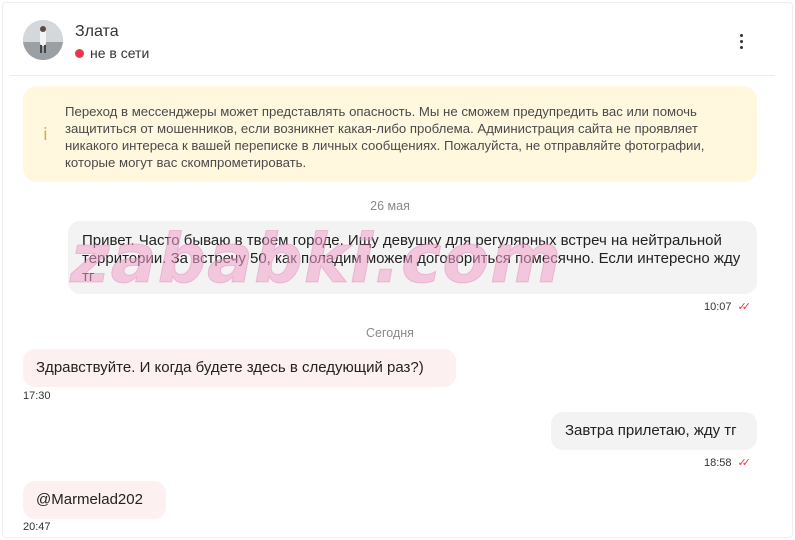  I want to click on message-time: 18:58, so click(718, 462).